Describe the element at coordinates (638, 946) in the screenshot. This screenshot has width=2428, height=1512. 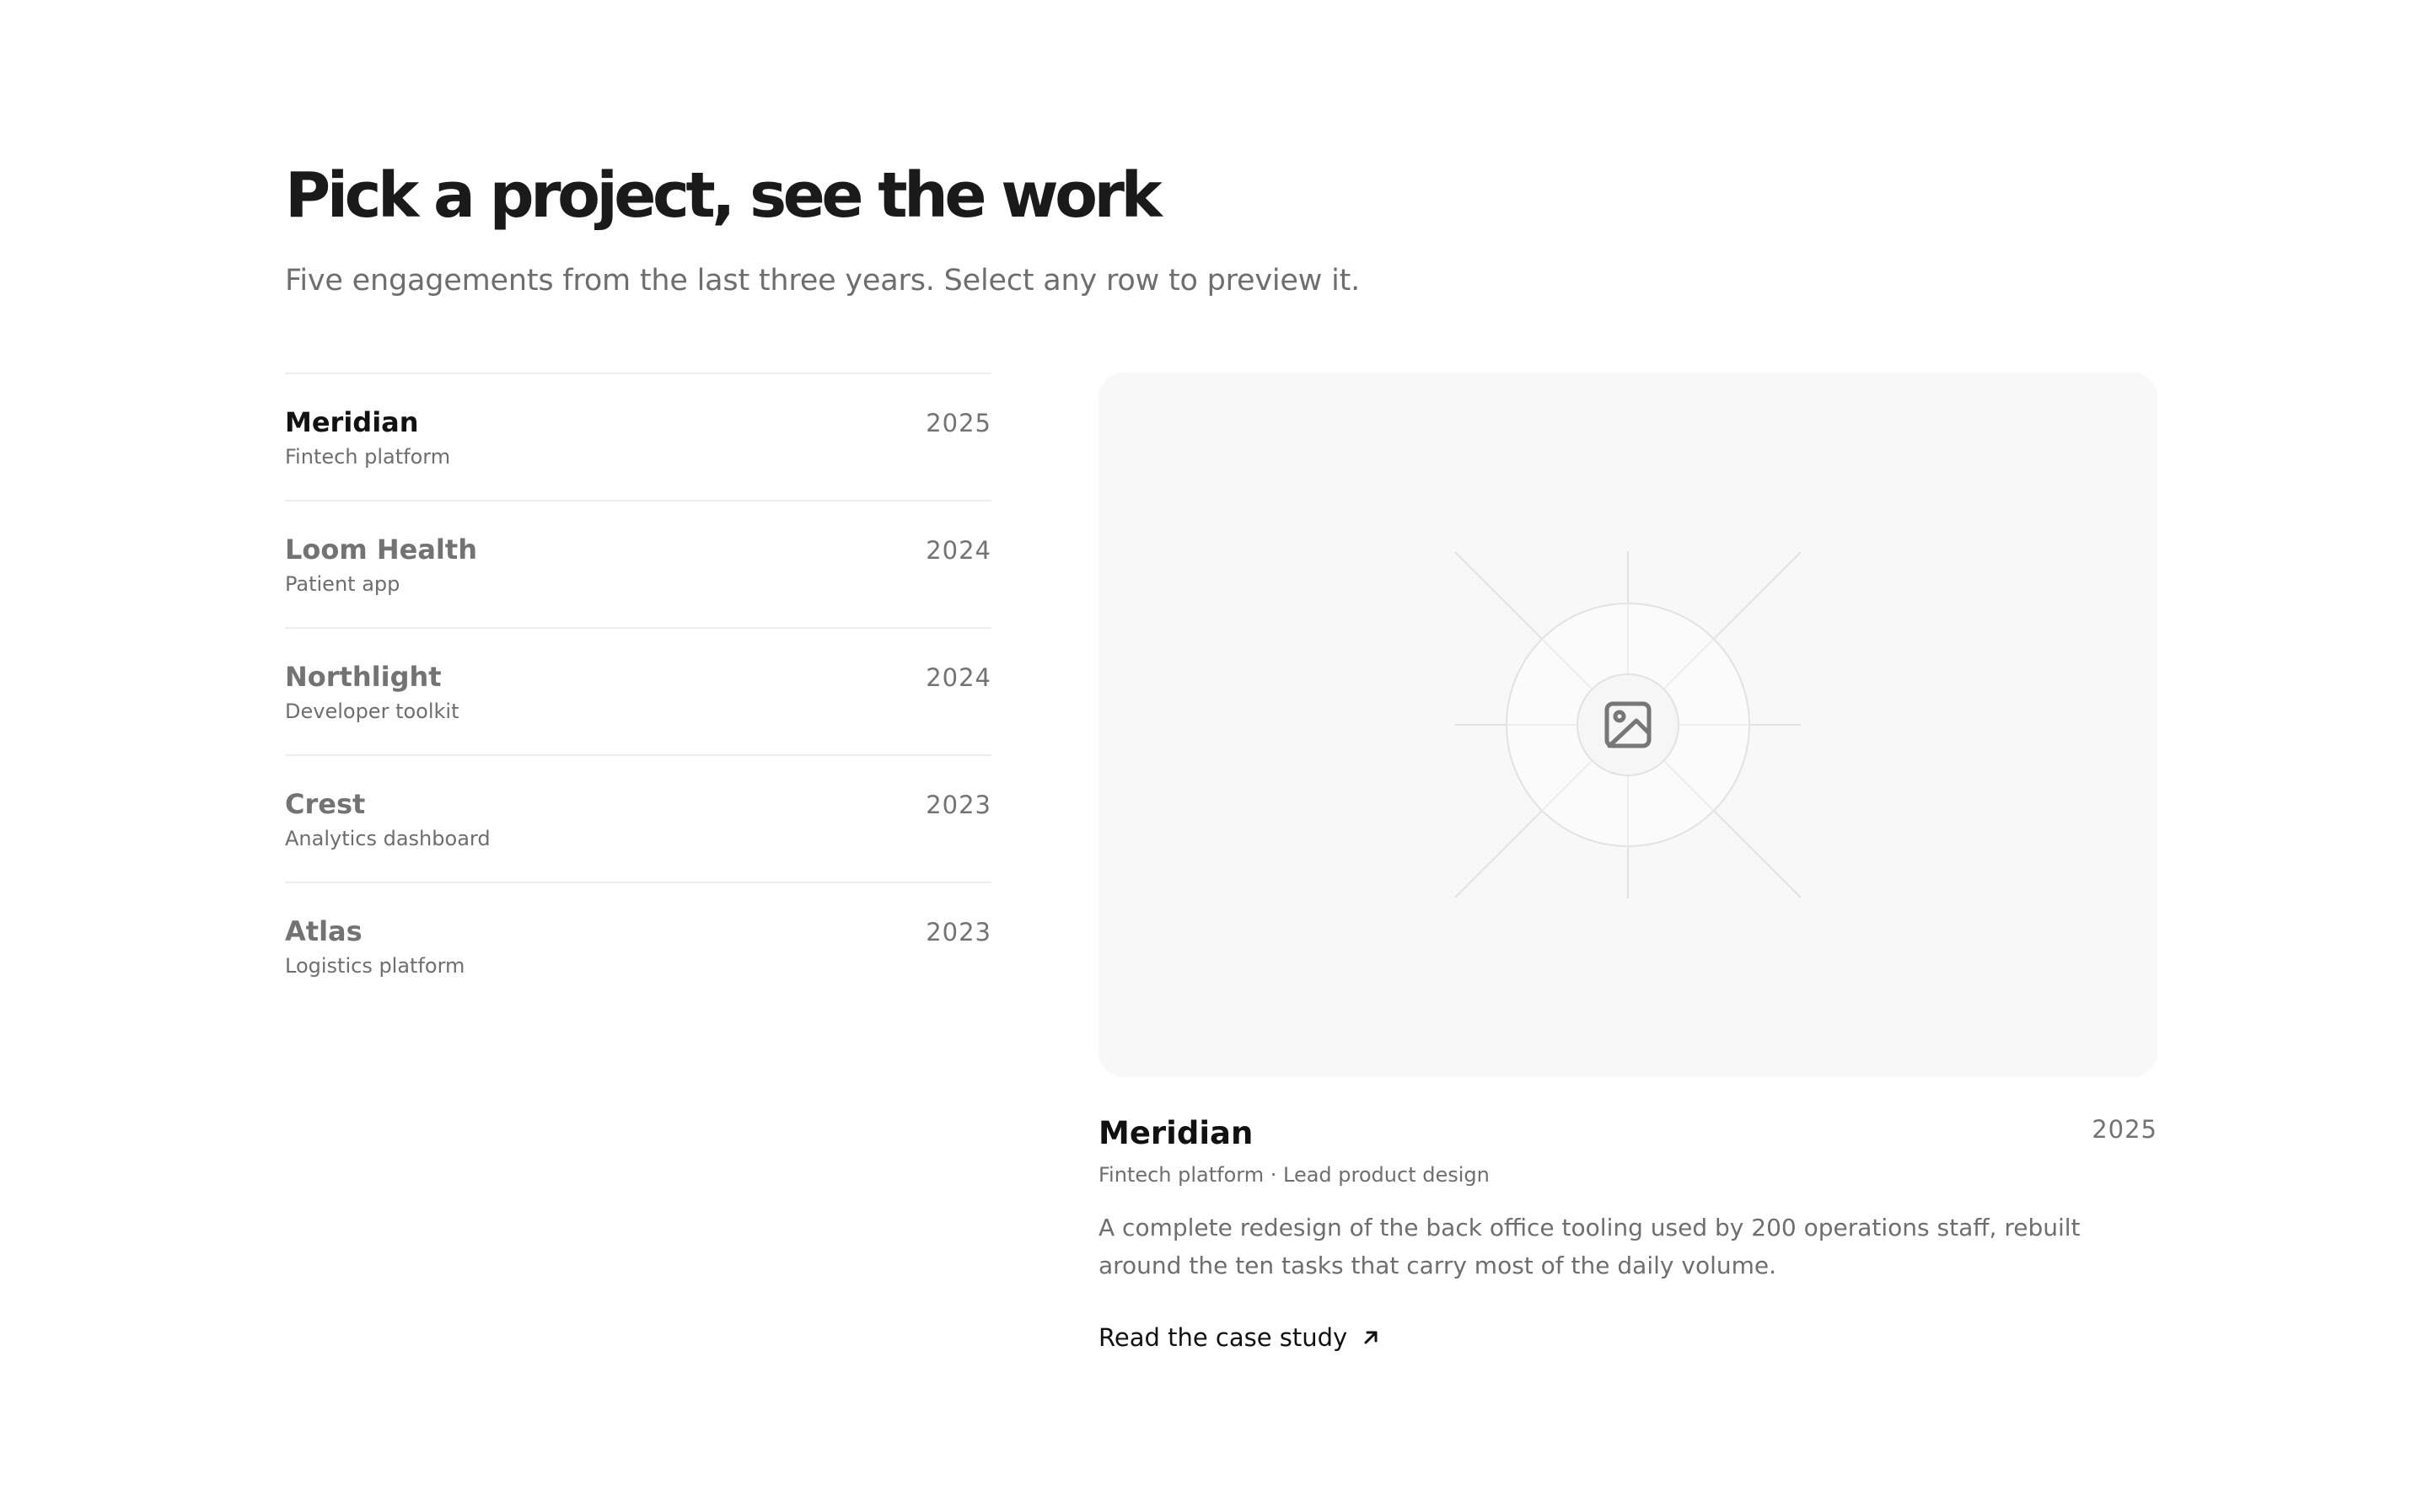
I see `project-row-atlas: Atlas Logistics platform 2023` at that location.